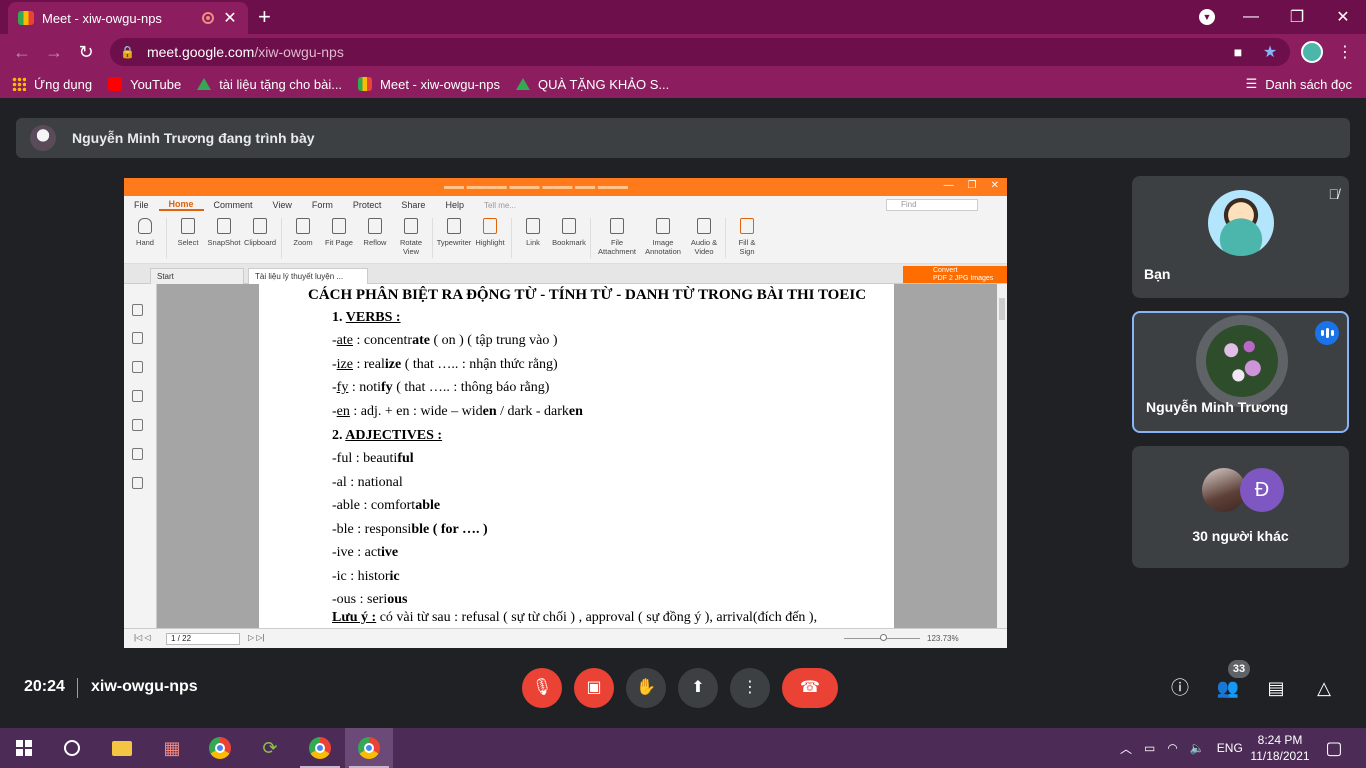 The height and width of the screenshot is (768, 1366). Describe the element at coordinates (429, 84) in the screenshot. I see `bookmark-meet: Meet - xiw-owgu-nps` at that location.